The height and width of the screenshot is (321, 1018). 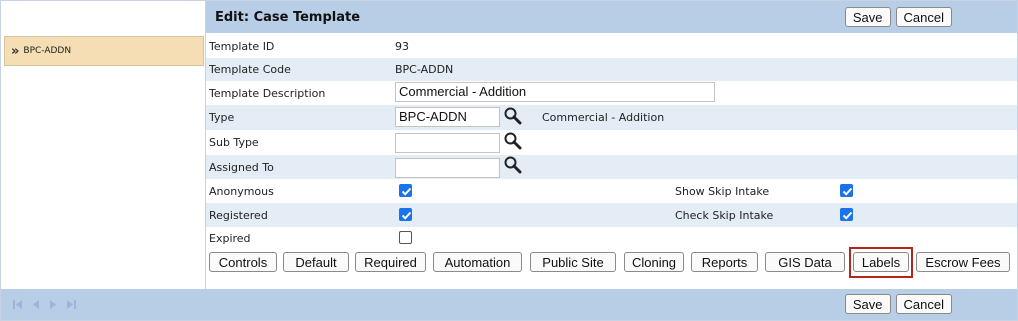 What do you see at coordinates (405, 237) in the screenshot?
I see `expired-checkbox` at bounding box center [405, 237].